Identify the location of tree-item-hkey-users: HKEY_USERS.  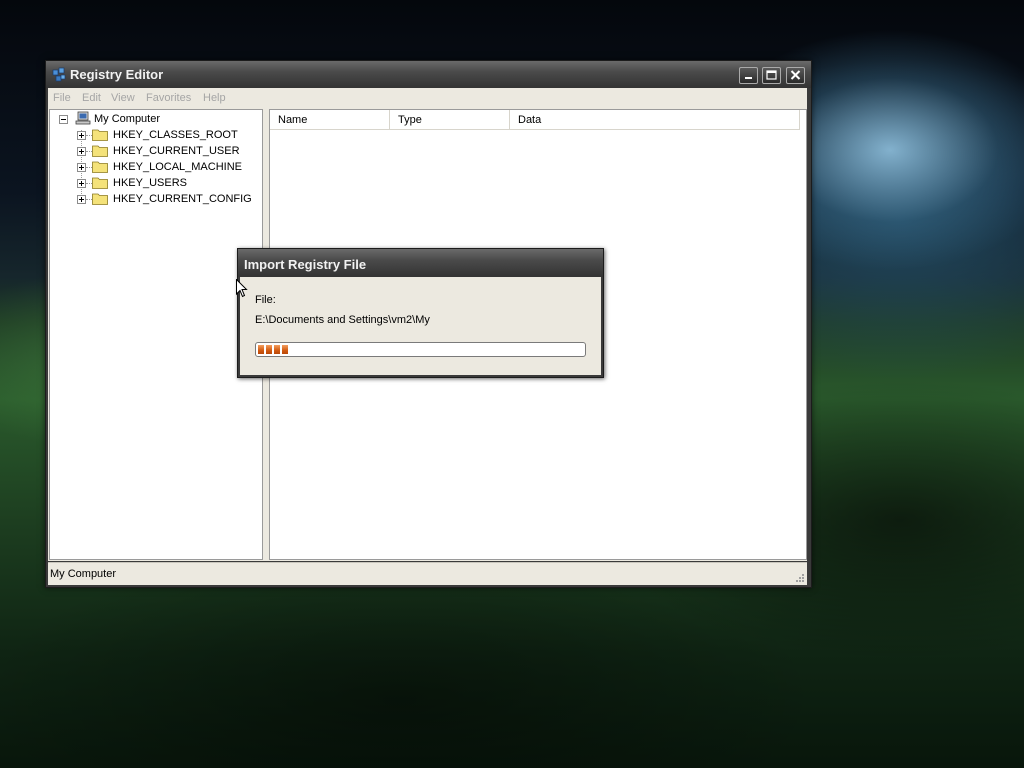
(155, 183).